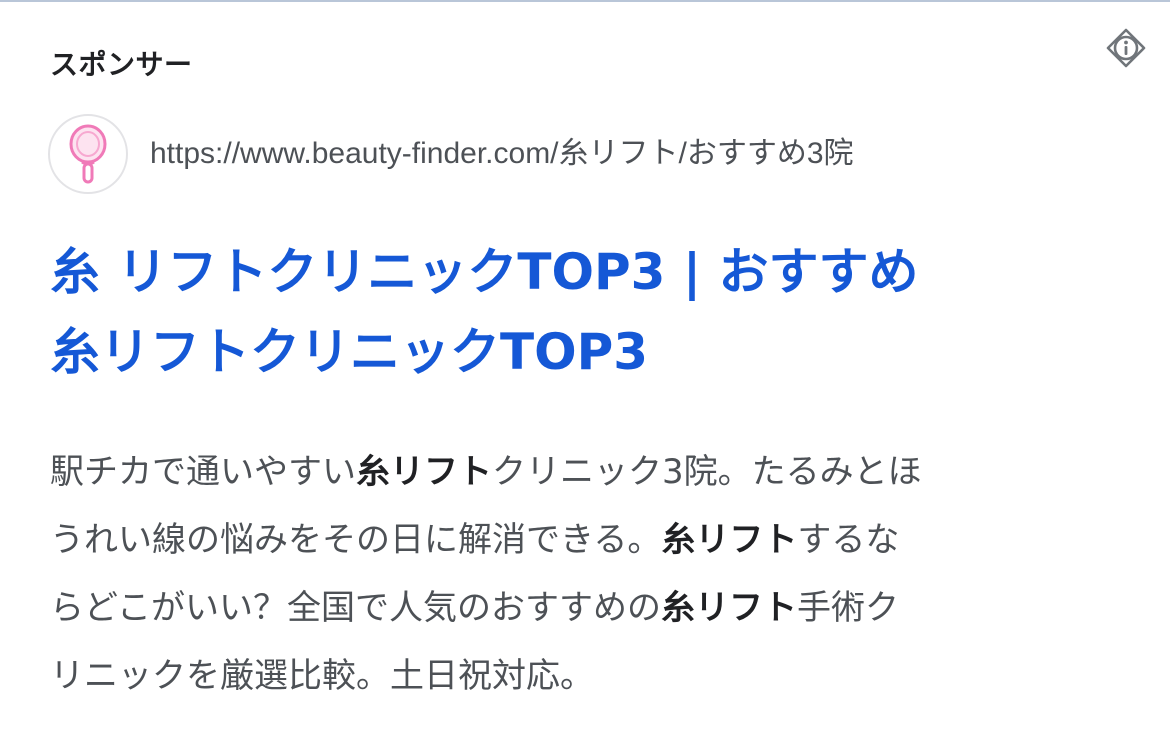 The image size is (1170, 736). What do you see at coordinates (590, 272) in the screenshot?
I see `ad-headline-line-1: 糸 リフトクリニックTOP3 | おすすめ` at bounding box center [590, 272].